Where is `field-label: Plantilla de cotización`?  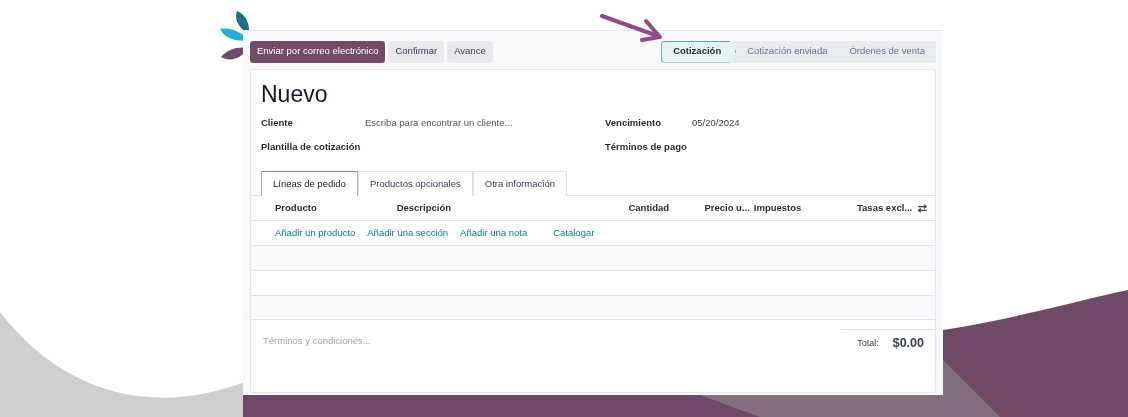 field-label: Plantilla de cotización is located at coordinates (311, 146).